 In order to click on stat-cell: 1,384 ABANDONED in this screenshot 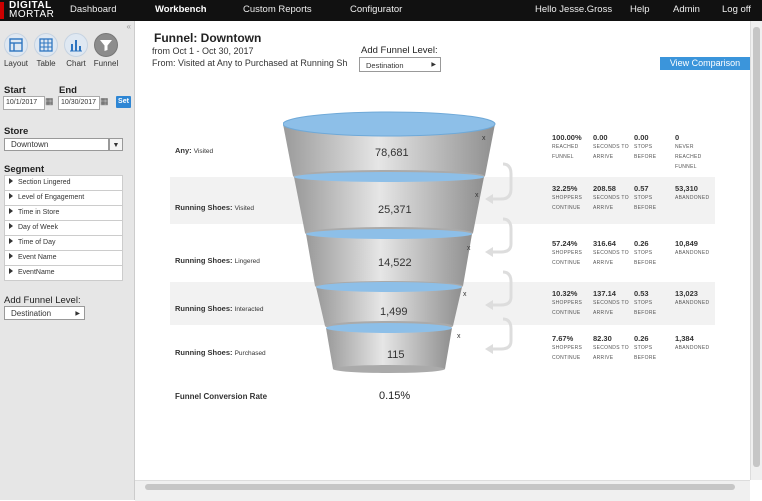, I will do `click(695, 343)`.